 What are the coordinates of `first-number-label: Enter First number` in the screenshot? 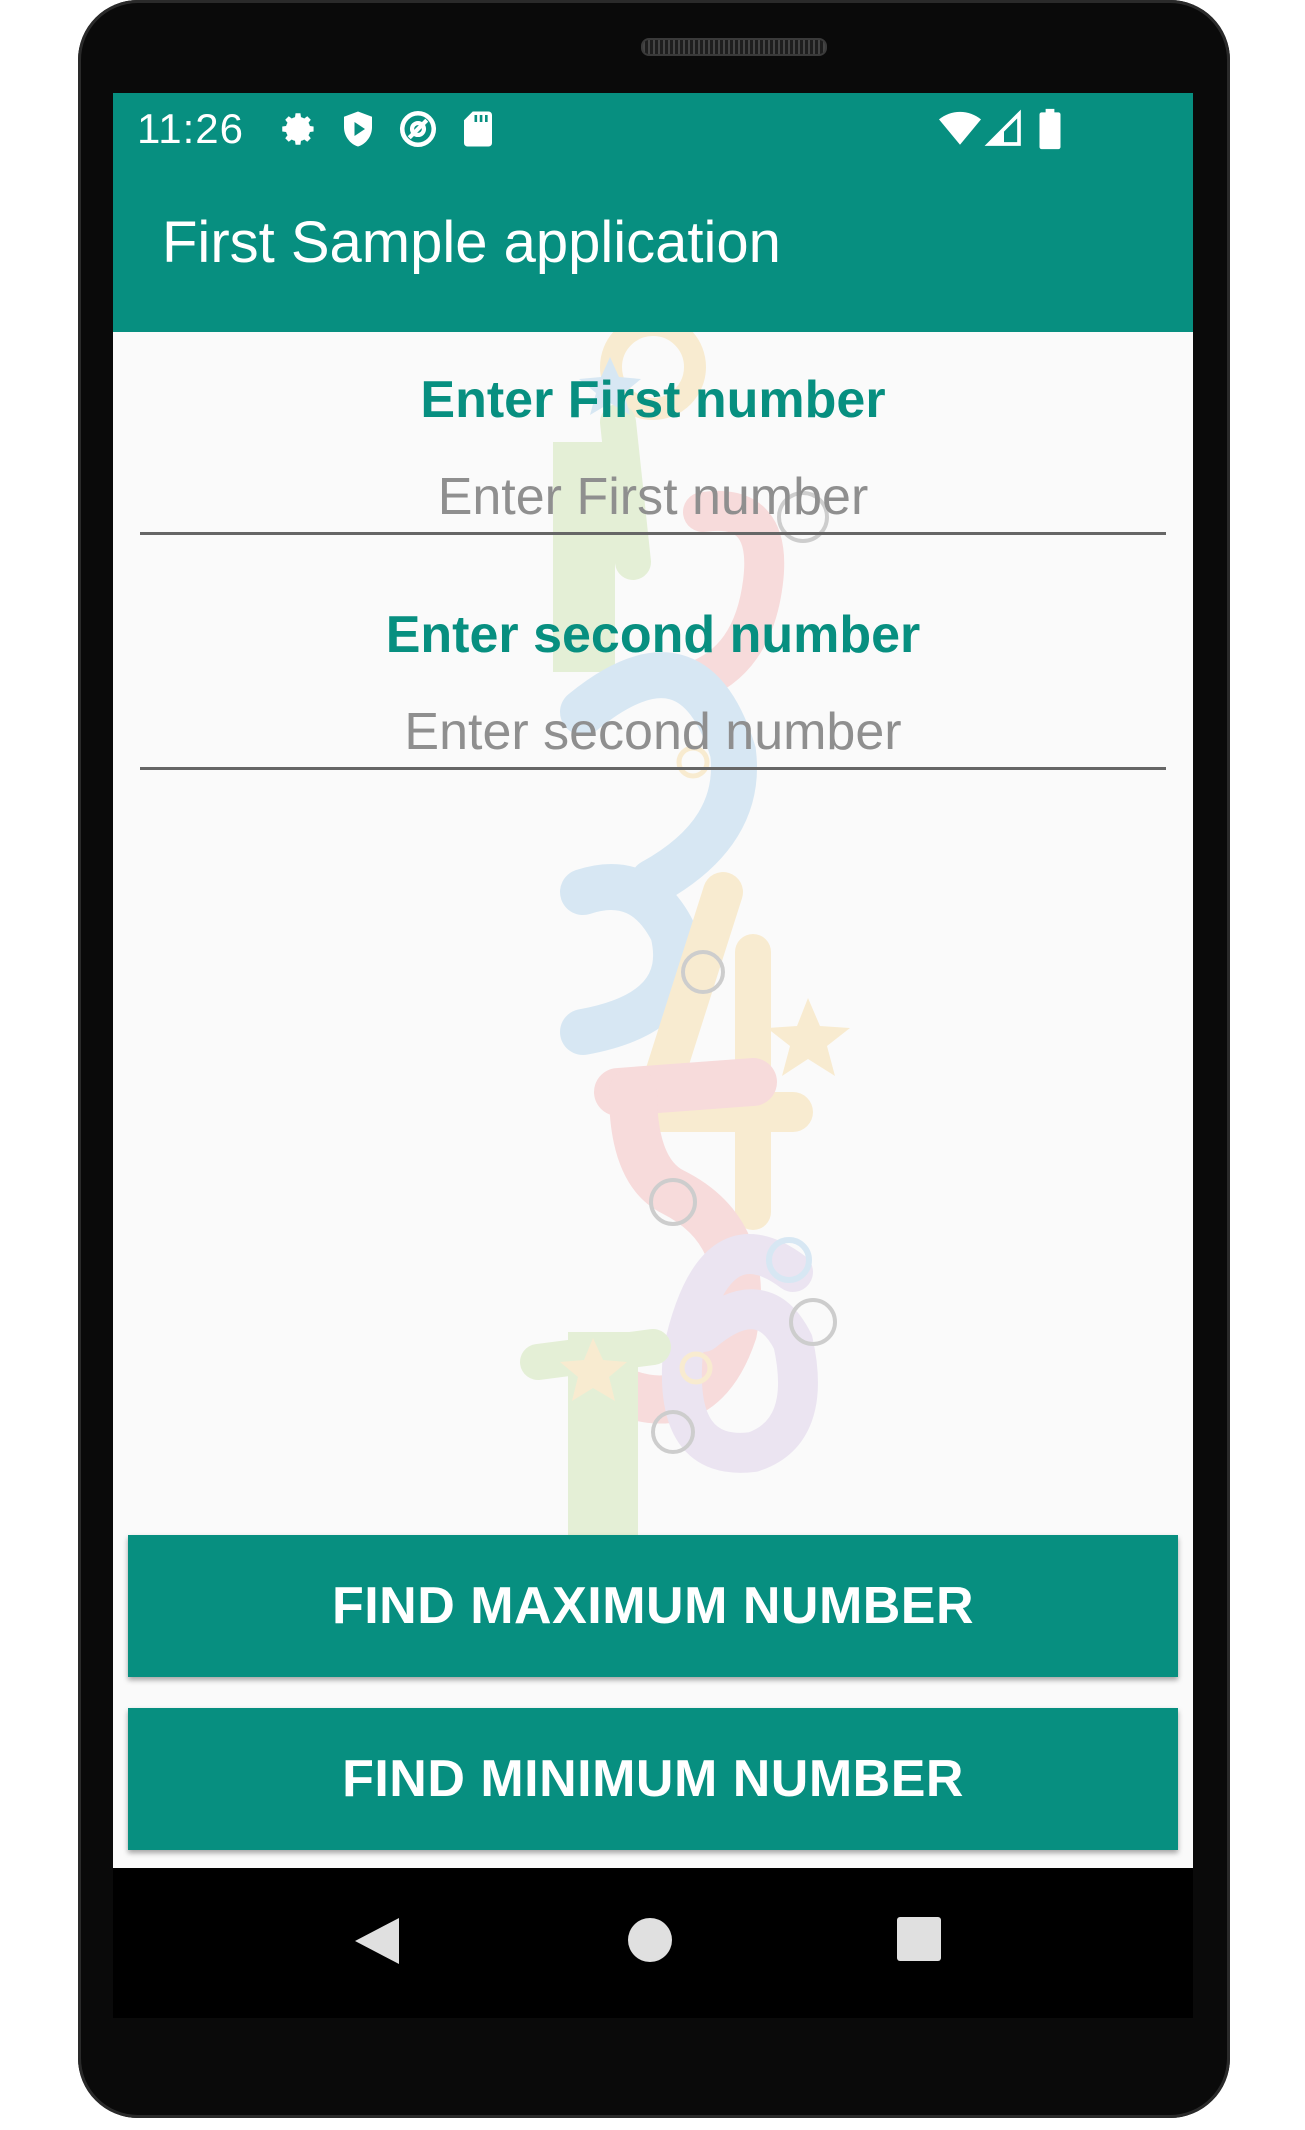 It's located at (653, 400).